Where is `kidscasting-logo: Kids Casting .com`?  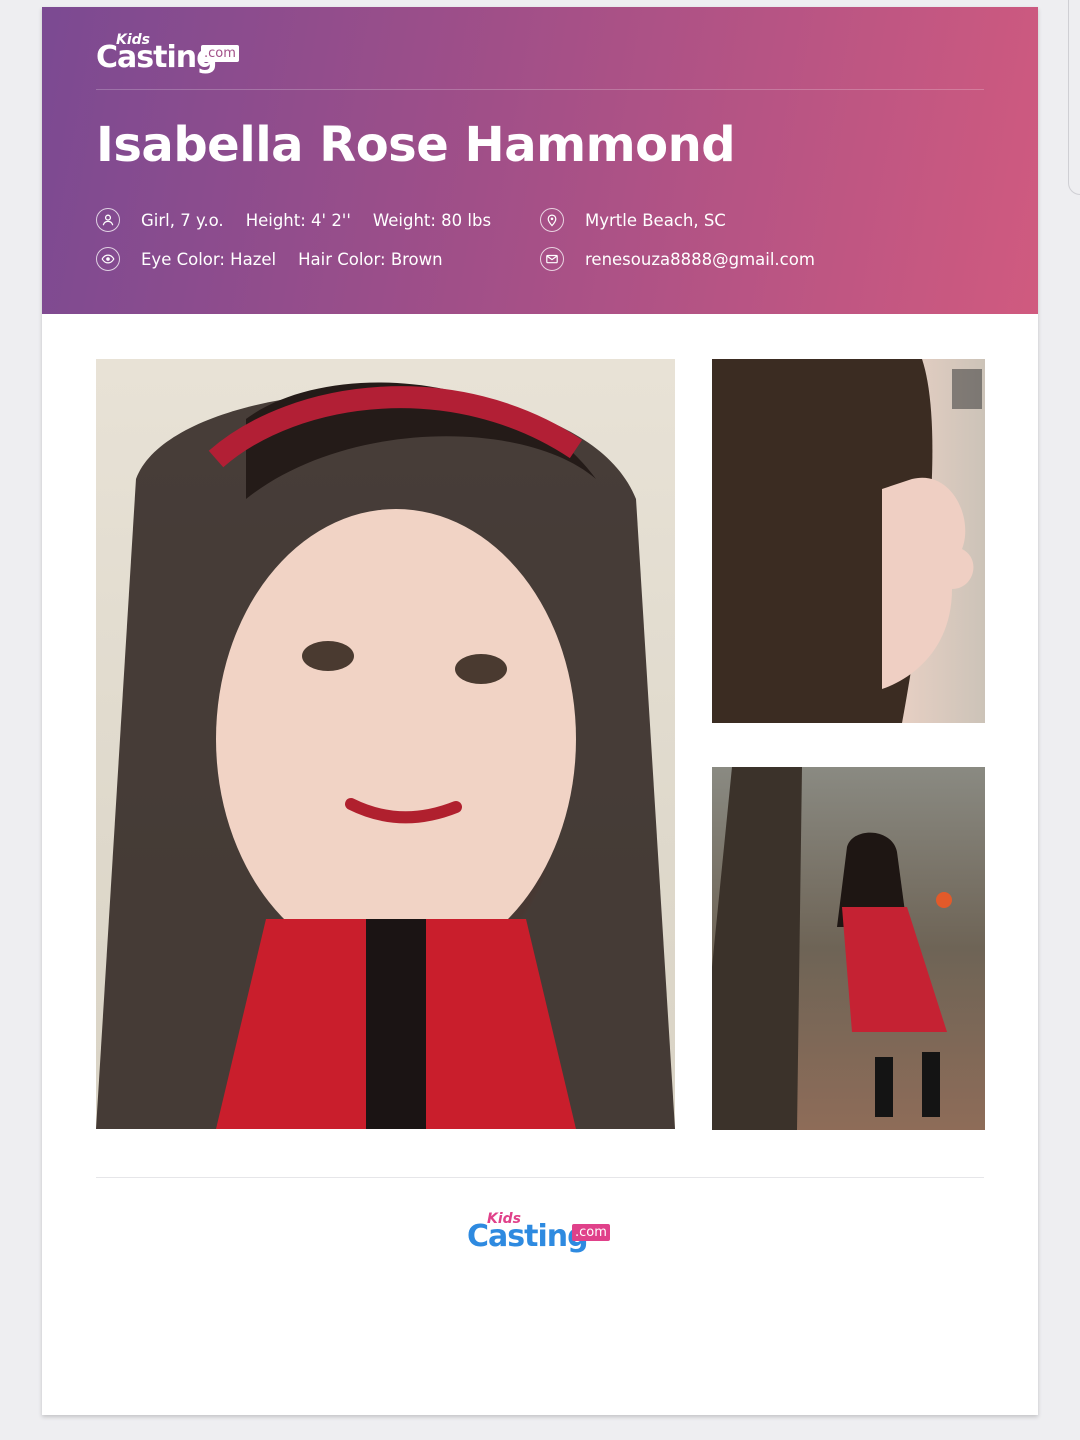
kidscasting-logo: Kids Casting .com is located at coordinates (176, 53).